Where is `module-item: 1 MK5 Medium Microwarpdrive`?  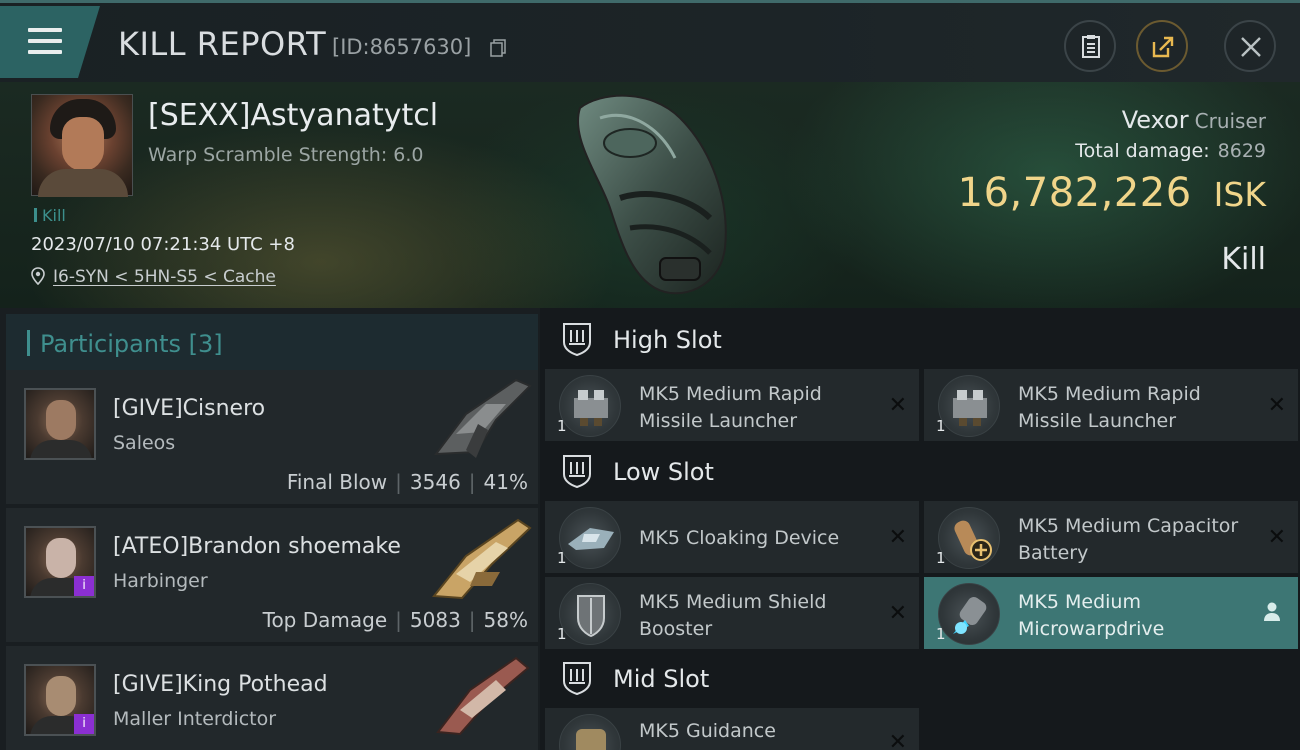 module-item: 1 MK5 Medium Microwarpdrive is located at coordinates (1111, 613).